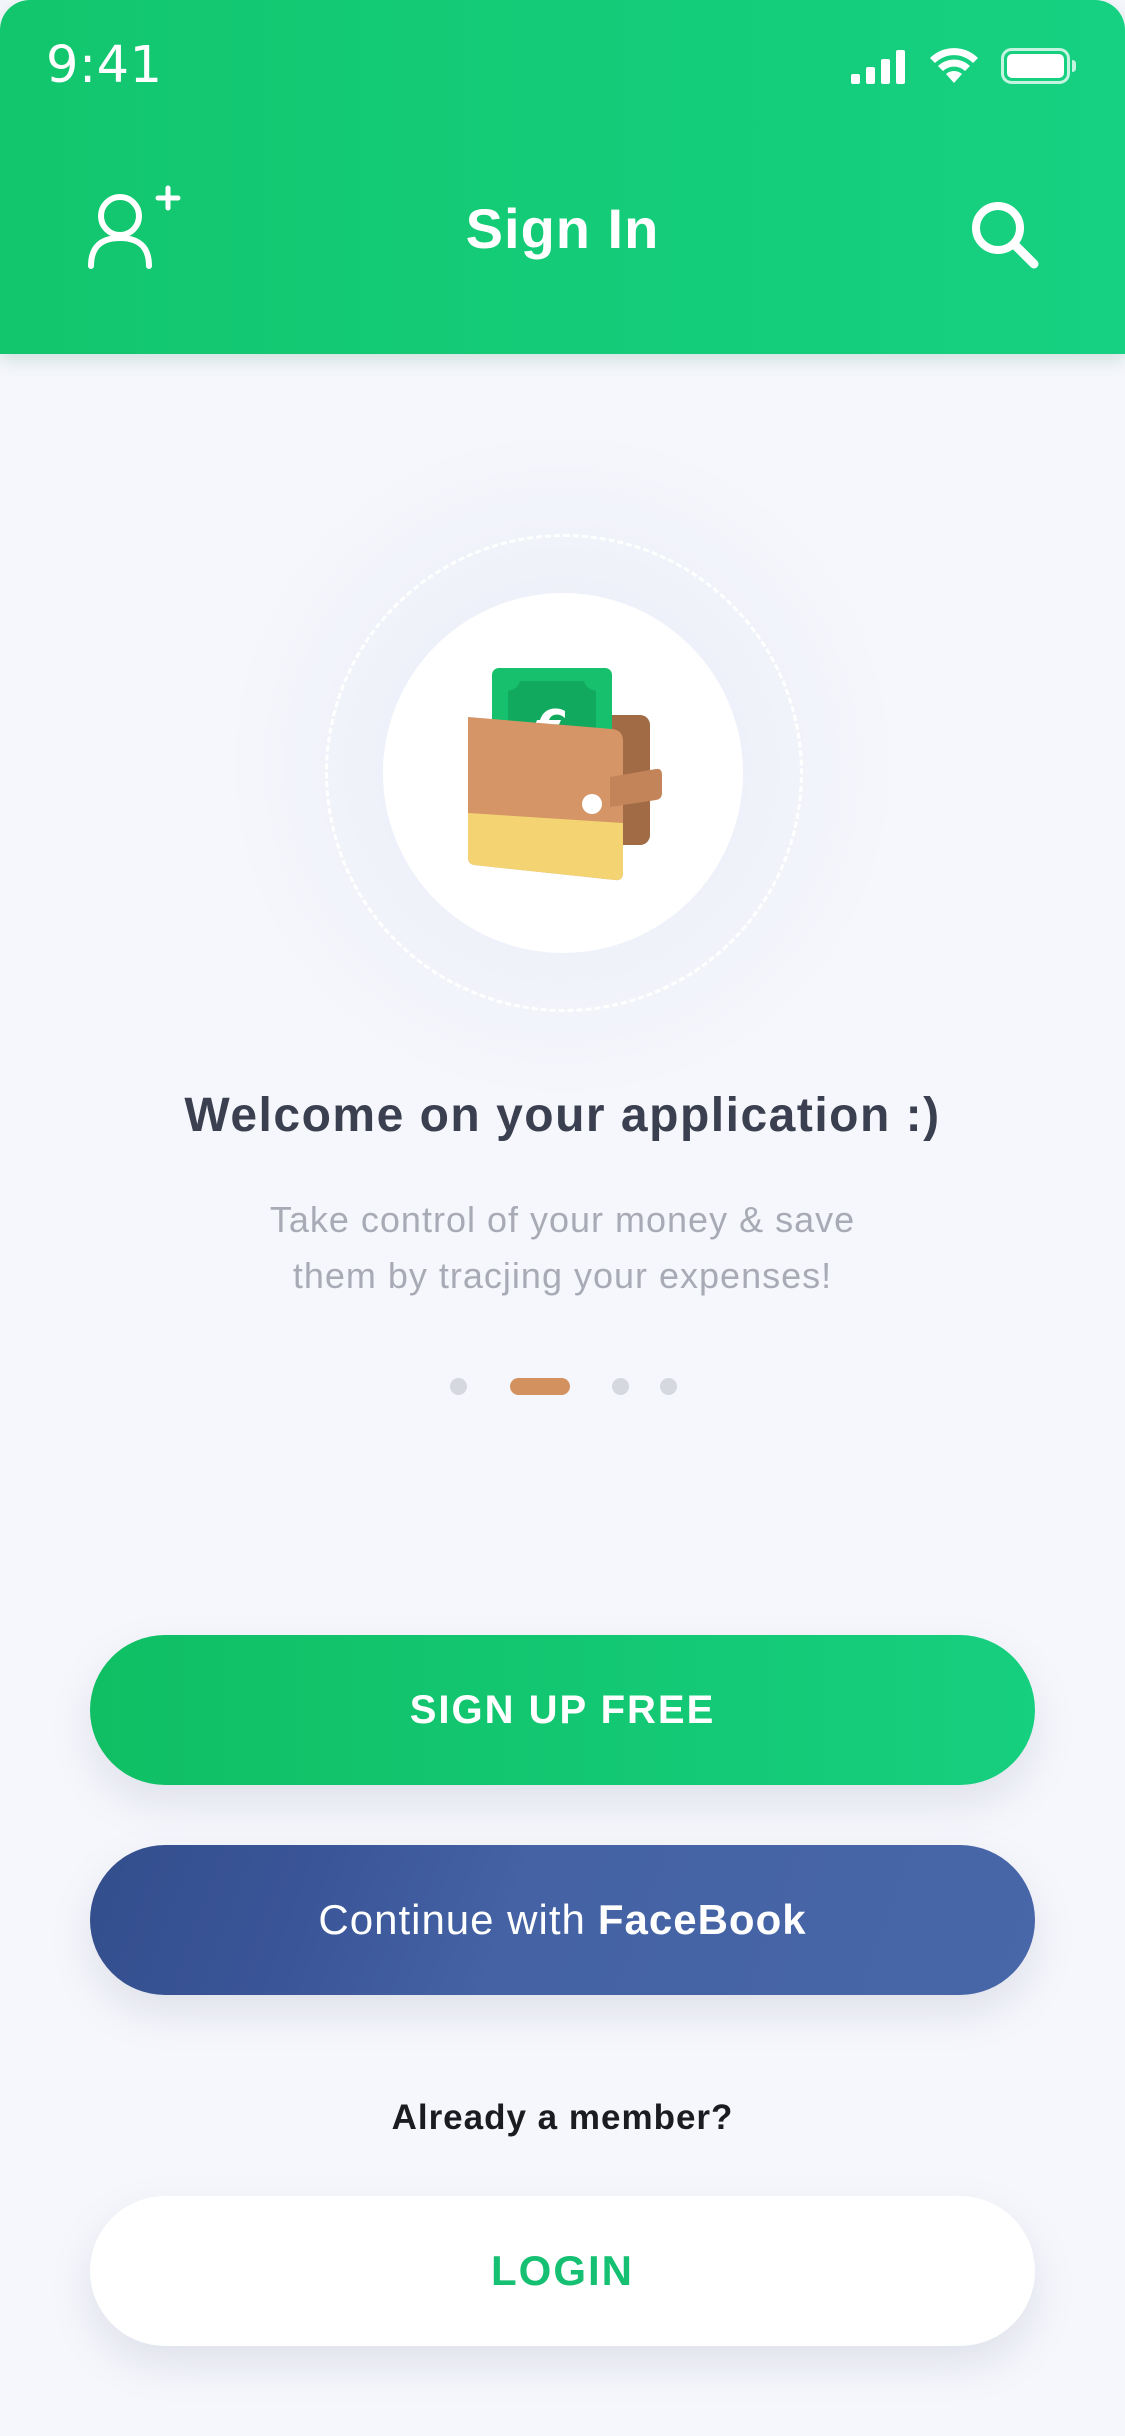 The height and width of the screenshot is (2436, 1125). Describe the element at coordinates (562, 1219) in the screenshot. I see `welcome-subtitle-line-1: Take control of your money & save` at that location.